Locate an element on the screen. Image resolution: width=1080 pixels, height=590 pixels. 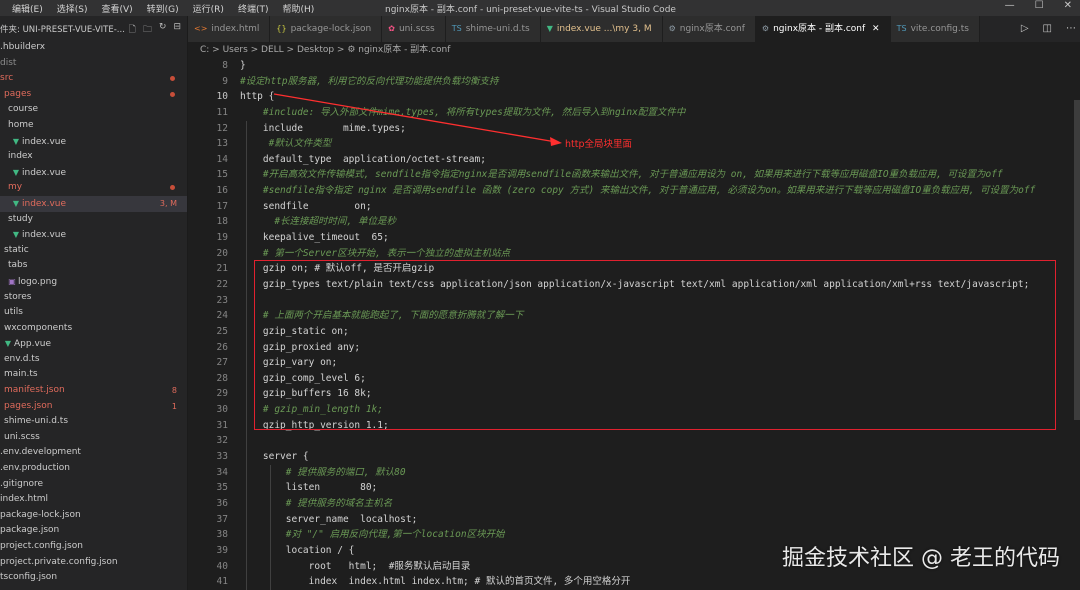
editor-tab: ▼ index.vue ...\my 3, M is located at coordinates (601, 29).